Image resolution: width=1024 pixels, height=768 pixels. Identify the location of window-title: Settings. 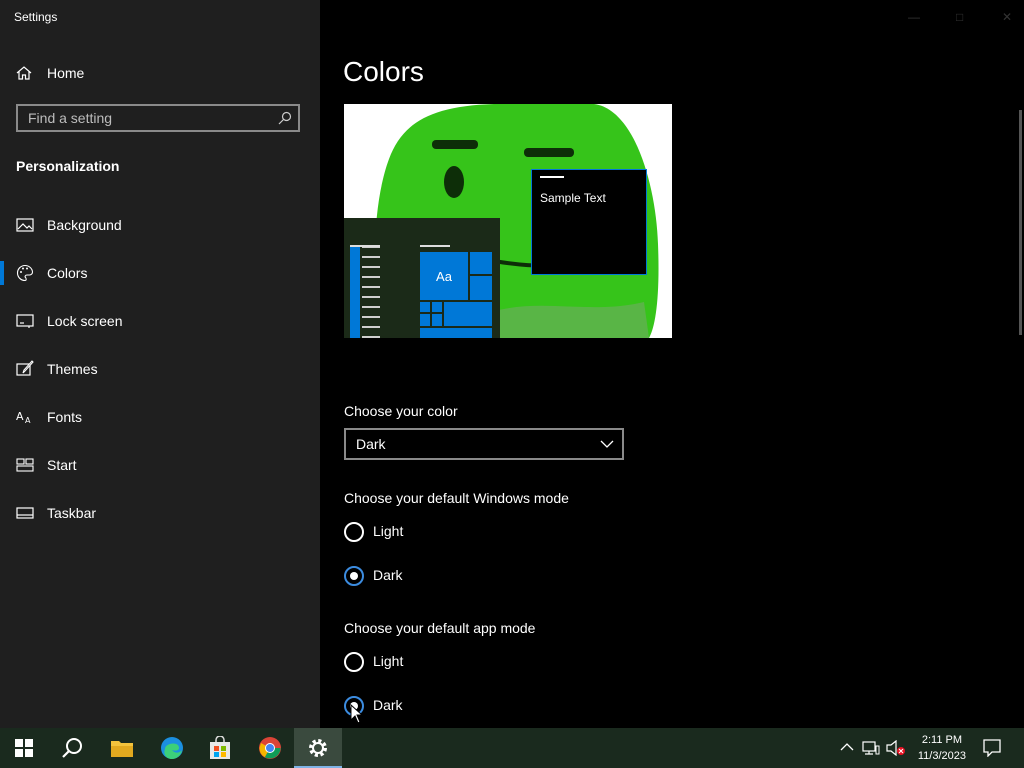
(36, 17).